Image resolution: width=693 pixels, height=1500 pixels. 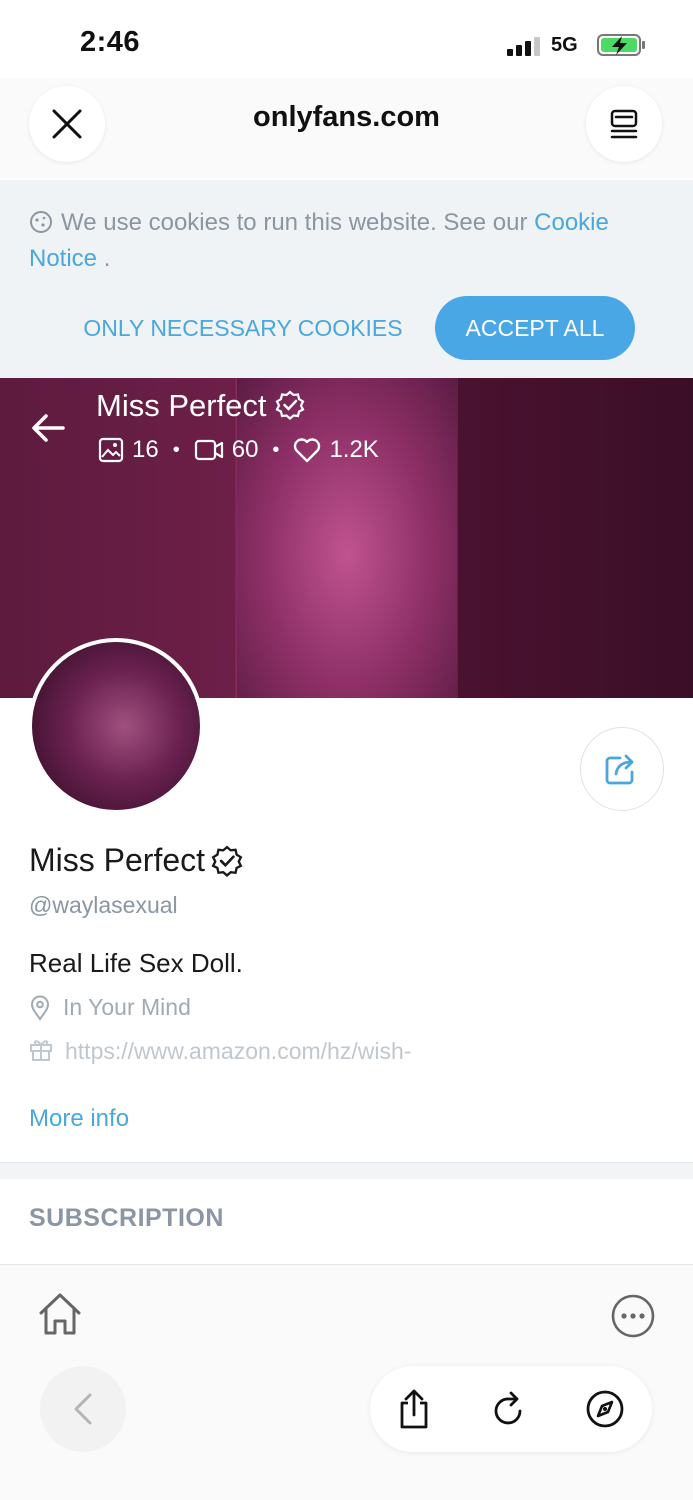 What do you see at coordinates (245, 449) in the screenshot?
I see `videos-count: 60` at bounding box center [245, 449].